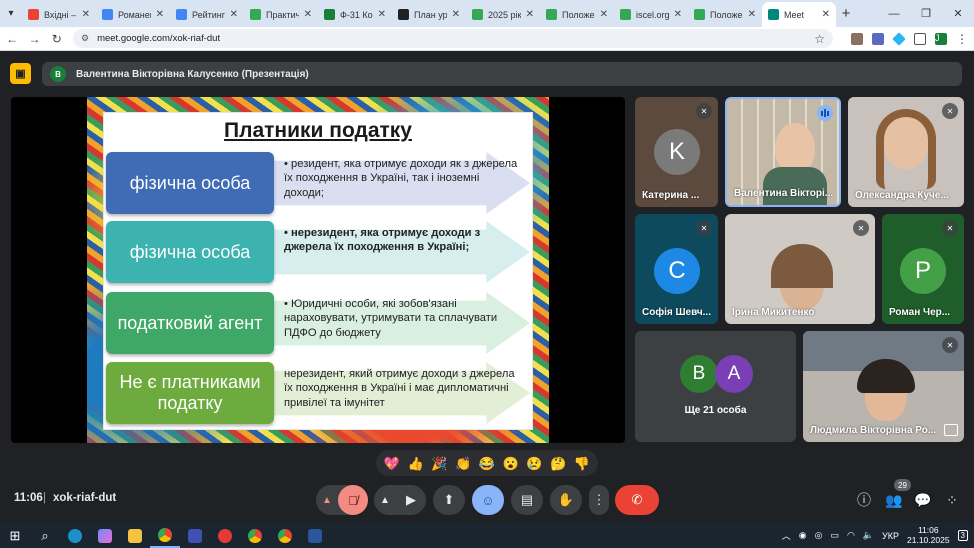 The image size is (974, 548). What do you see at coordinates (958, 13) in the screenshot?
I see `close-window-icon: ✕` at bounding box center [958, 13].